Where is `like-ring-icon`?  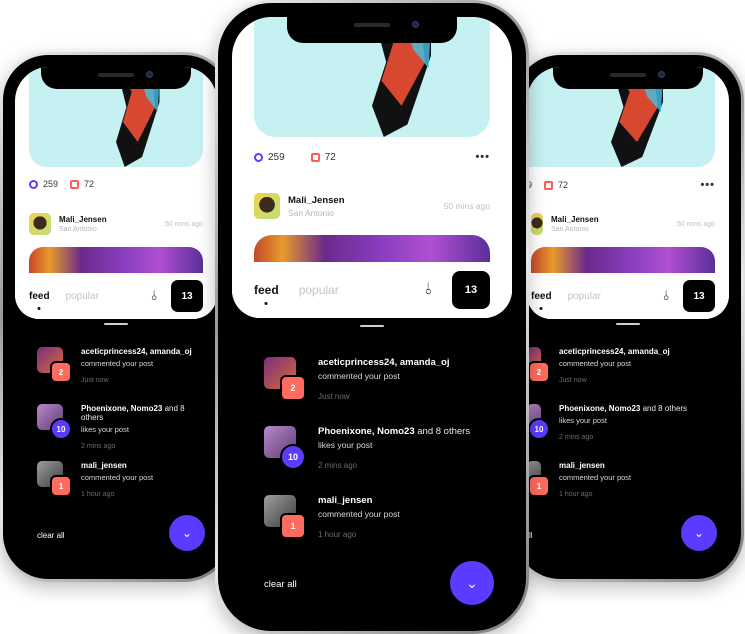 like-ring-icon is located at coordinates (33, 184).